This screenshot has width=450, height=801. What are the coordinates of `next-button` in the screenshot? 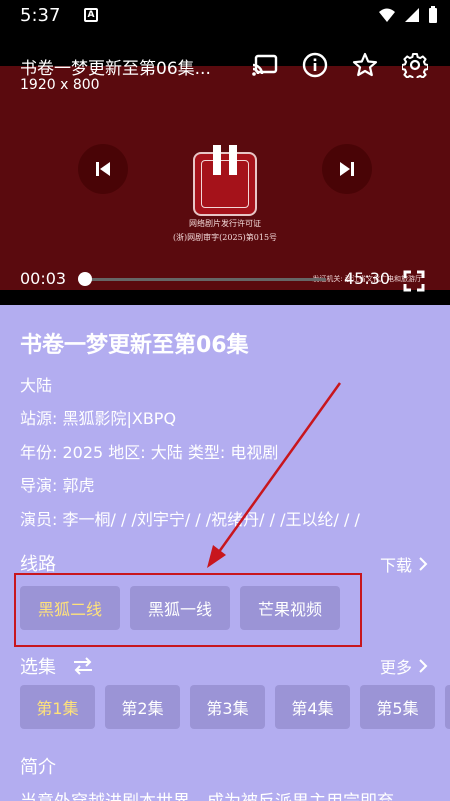 It's located at (347, 169).